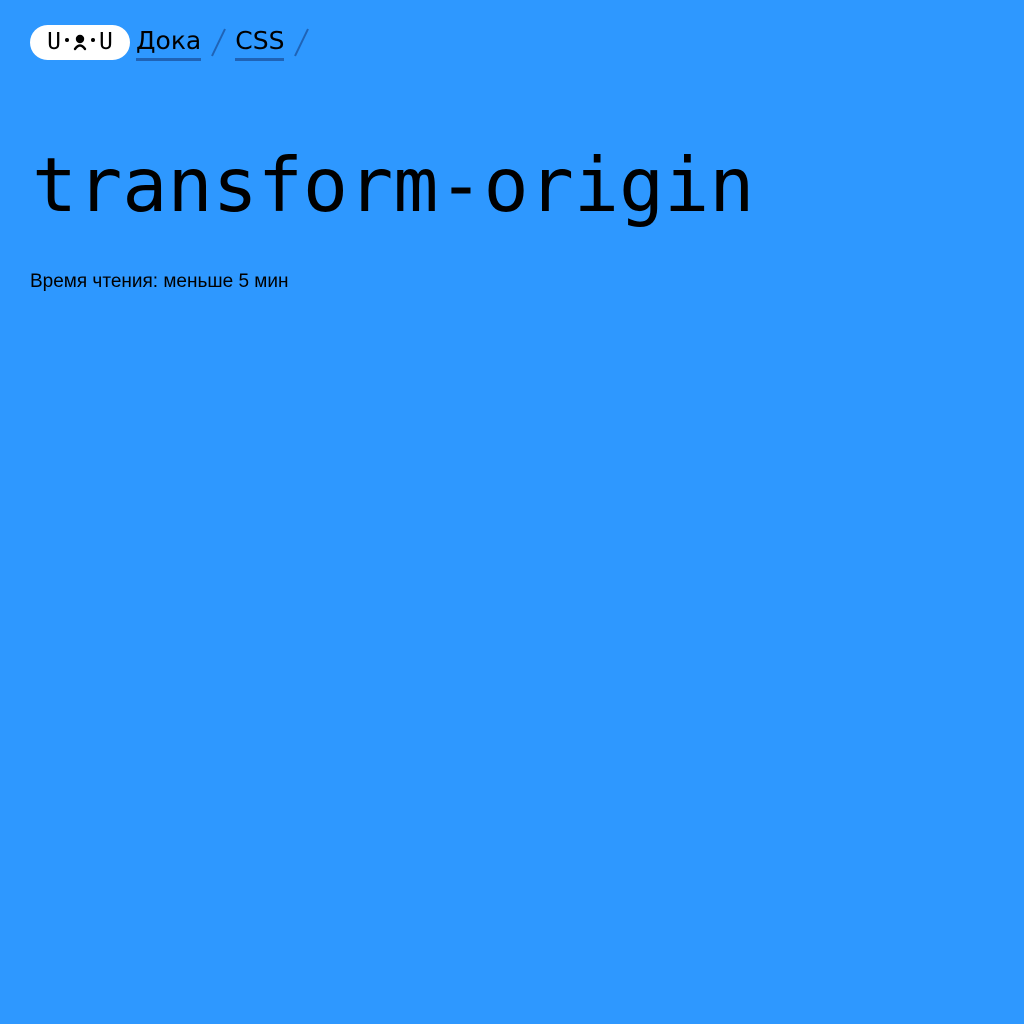 This screenshot has width=1024, height=1024. I want to click on logo-eye-right, so click(93, 40).